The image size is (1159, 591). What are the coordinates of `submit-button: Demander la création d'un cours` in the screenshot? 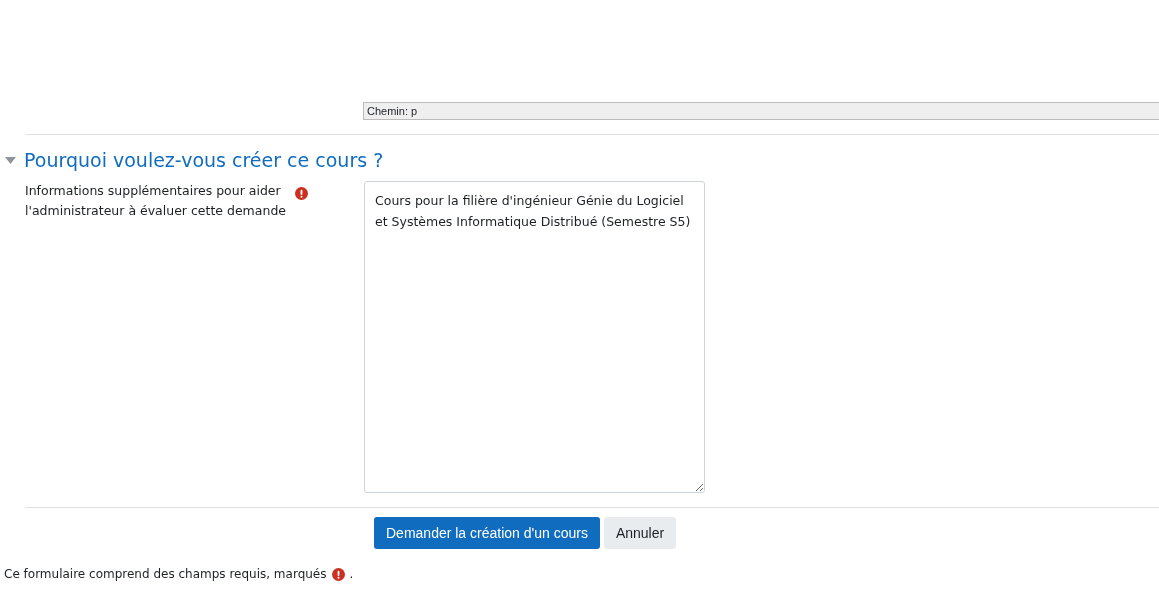 It's located at (487, 533).